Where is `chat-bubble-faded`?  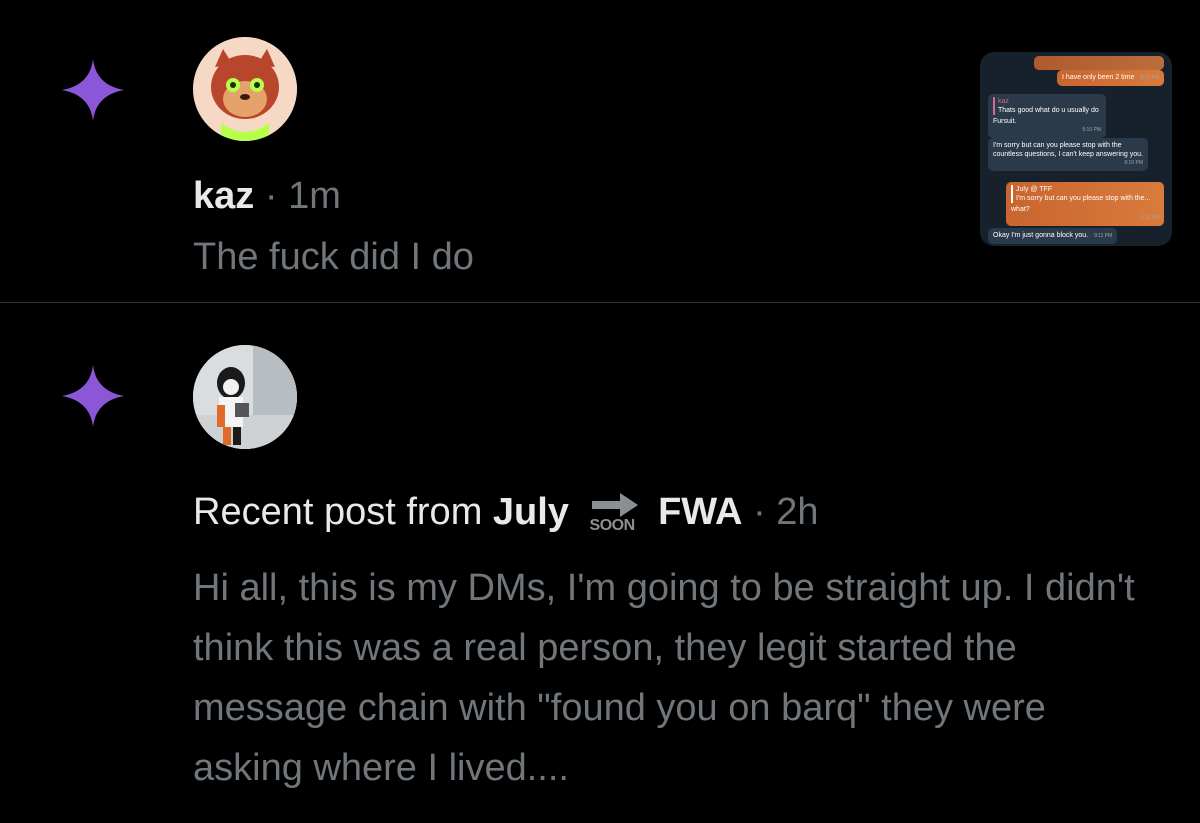
chat-bubble-faded is located at coordinates (1099, 63).